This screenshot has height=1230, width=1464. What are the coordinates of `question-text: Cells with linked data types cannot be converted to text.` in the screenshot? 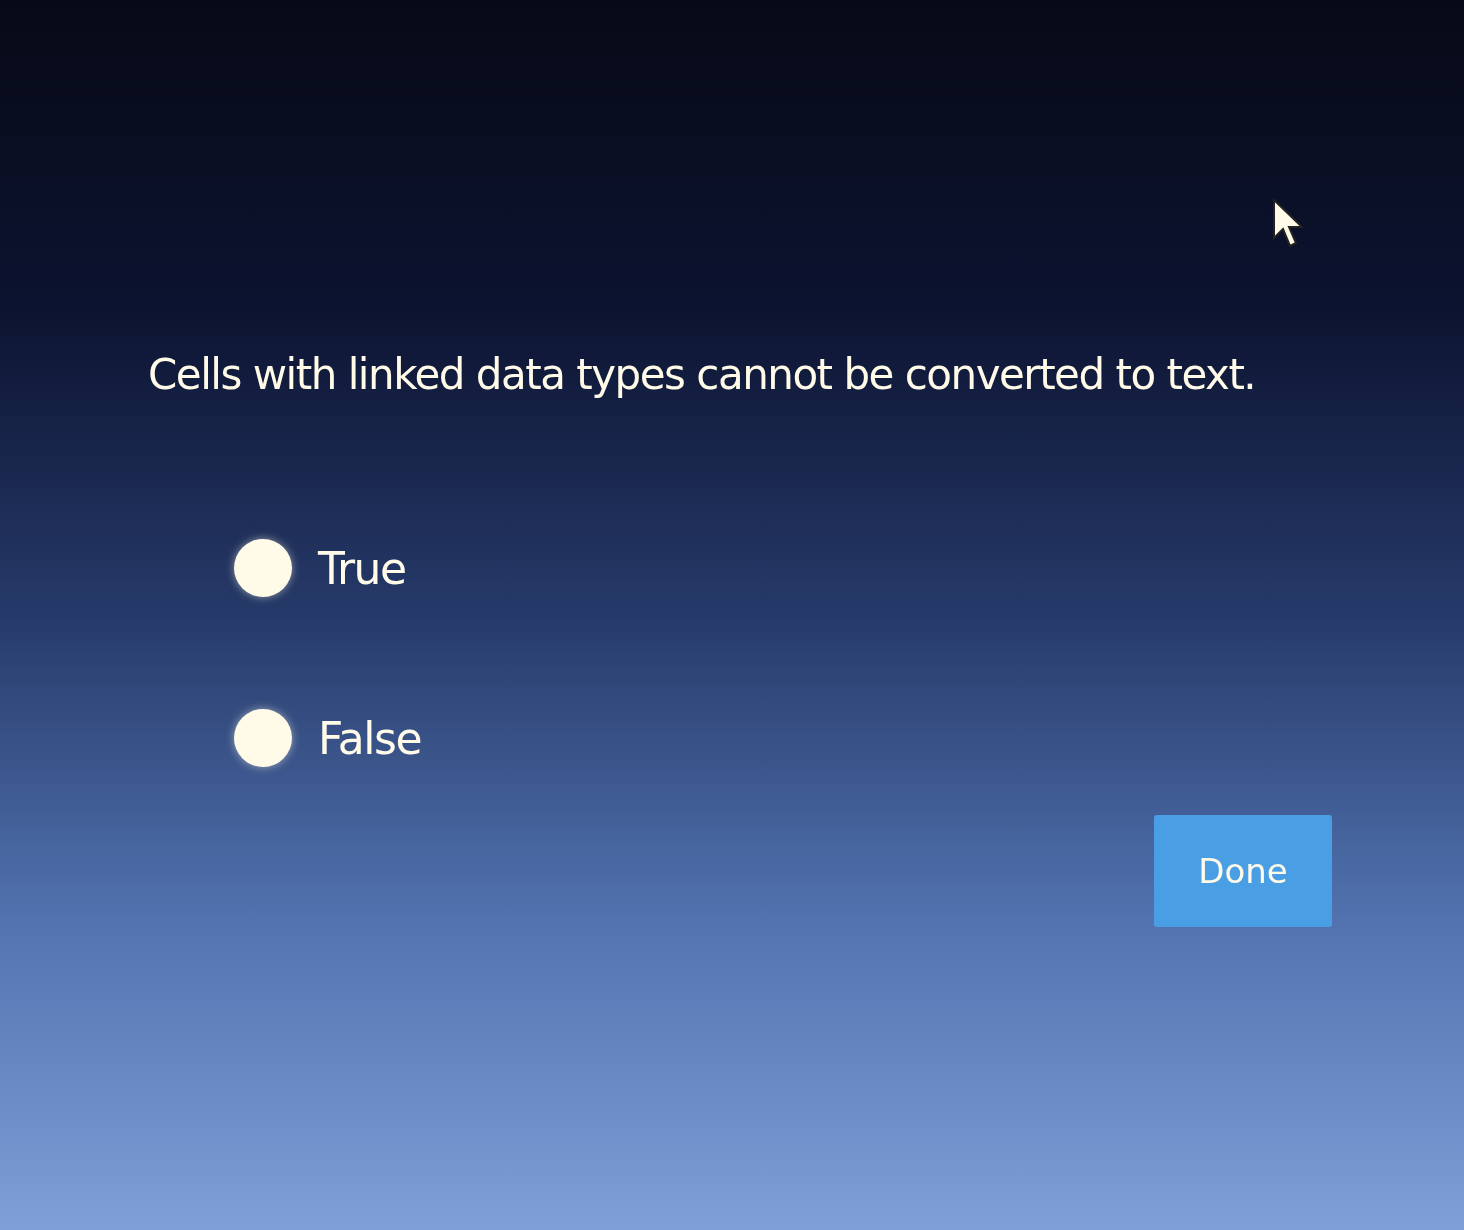 It's located at (702, 374).